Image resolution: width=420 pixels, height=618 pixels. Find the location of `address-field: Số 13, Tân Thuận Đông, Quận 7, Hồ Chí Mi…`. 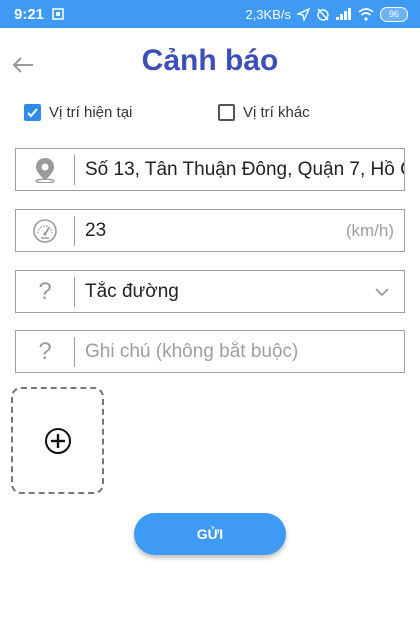

address-field: Số 13, Tân Thuận Đông, Quận 7, Hồ Chí Mi… is located at coordinates (210, 169).